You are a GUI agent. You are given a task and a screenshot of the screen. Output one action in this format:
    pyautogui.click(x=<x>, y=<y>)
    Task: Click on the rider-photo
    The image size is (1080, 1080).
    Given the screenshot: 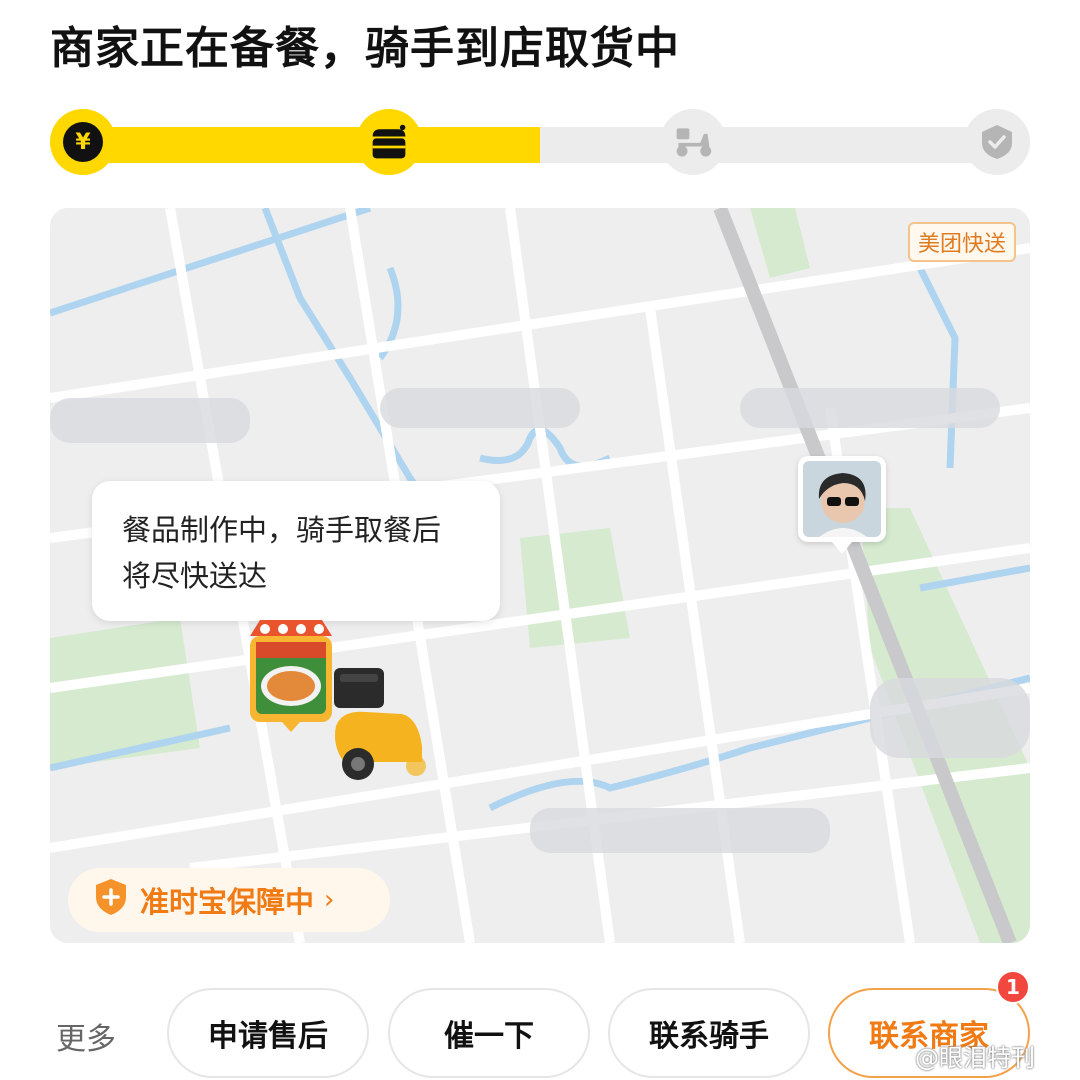 What is the action you would take?
    pyautogui.click(x=842, y=499)
    